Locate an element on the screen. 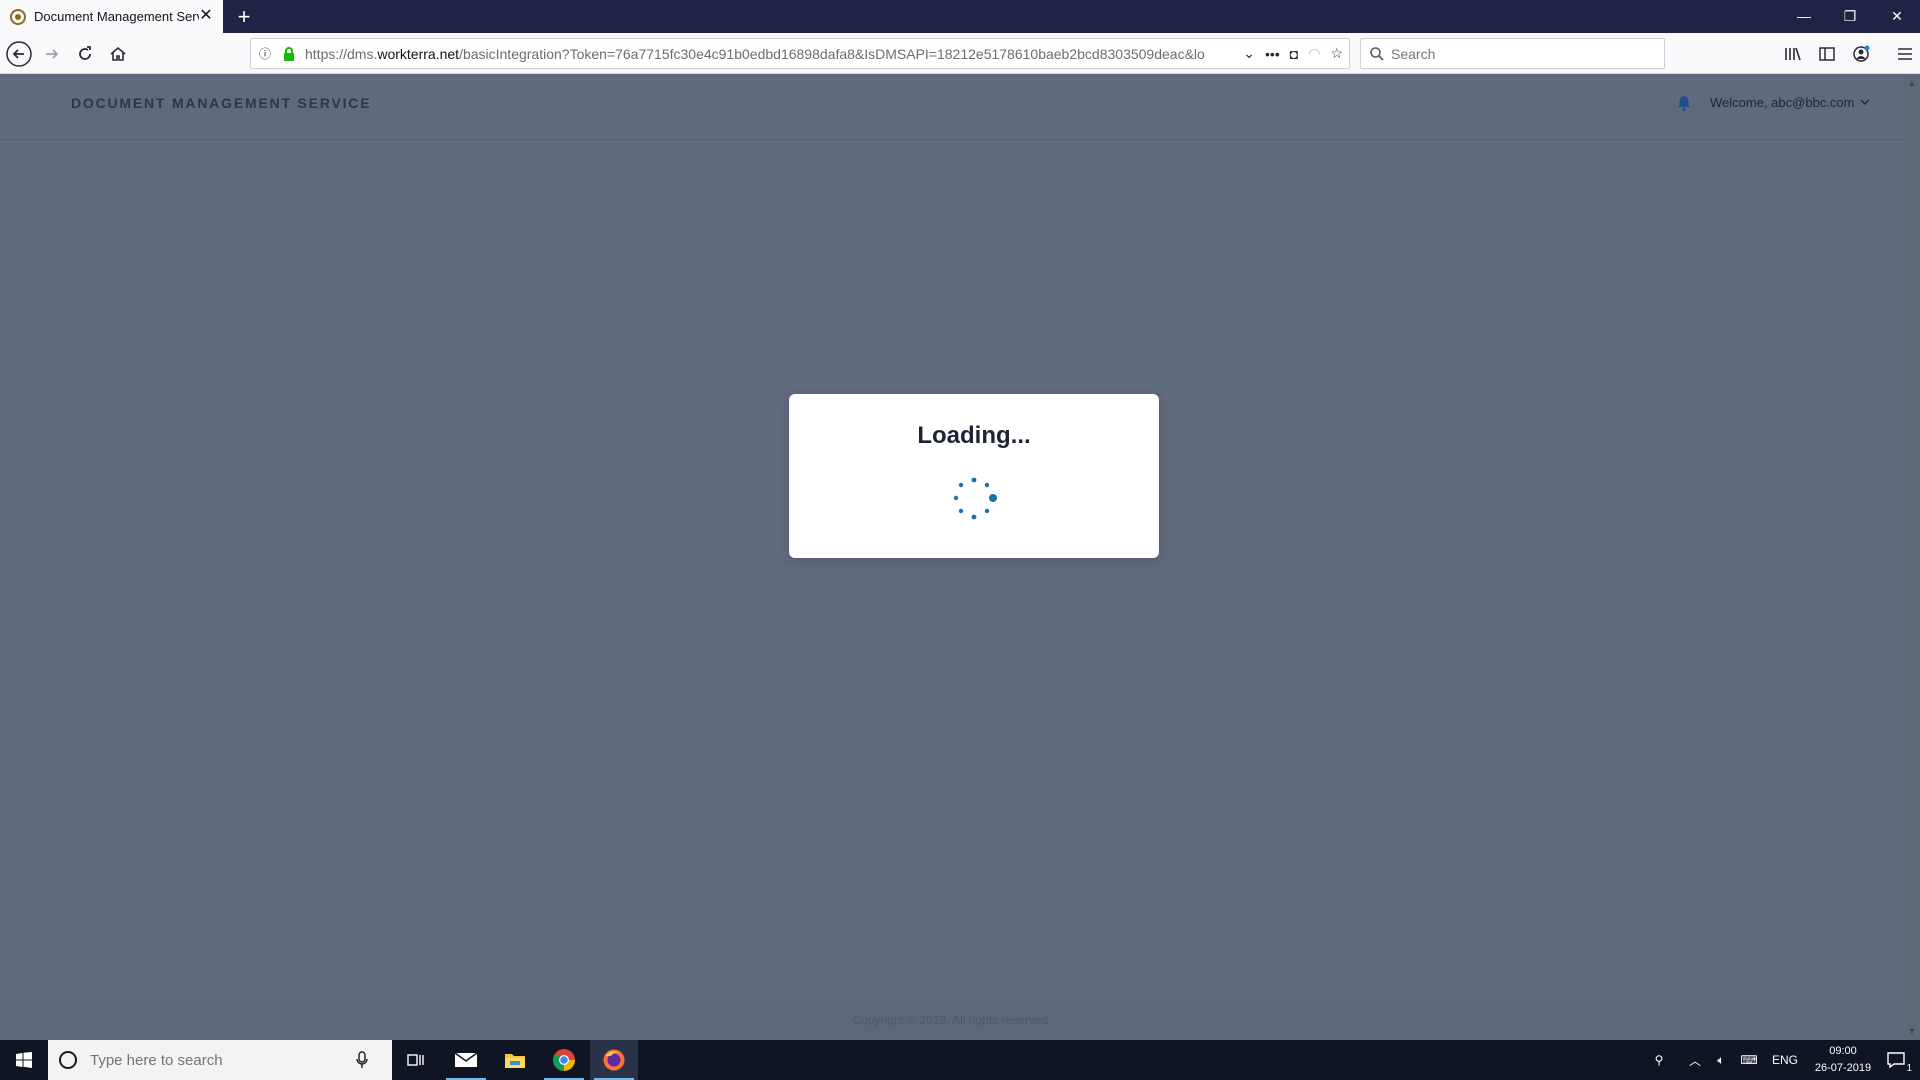 The image size is (1920, 1080). firefox-icon is located at coordinates (614, 1060).